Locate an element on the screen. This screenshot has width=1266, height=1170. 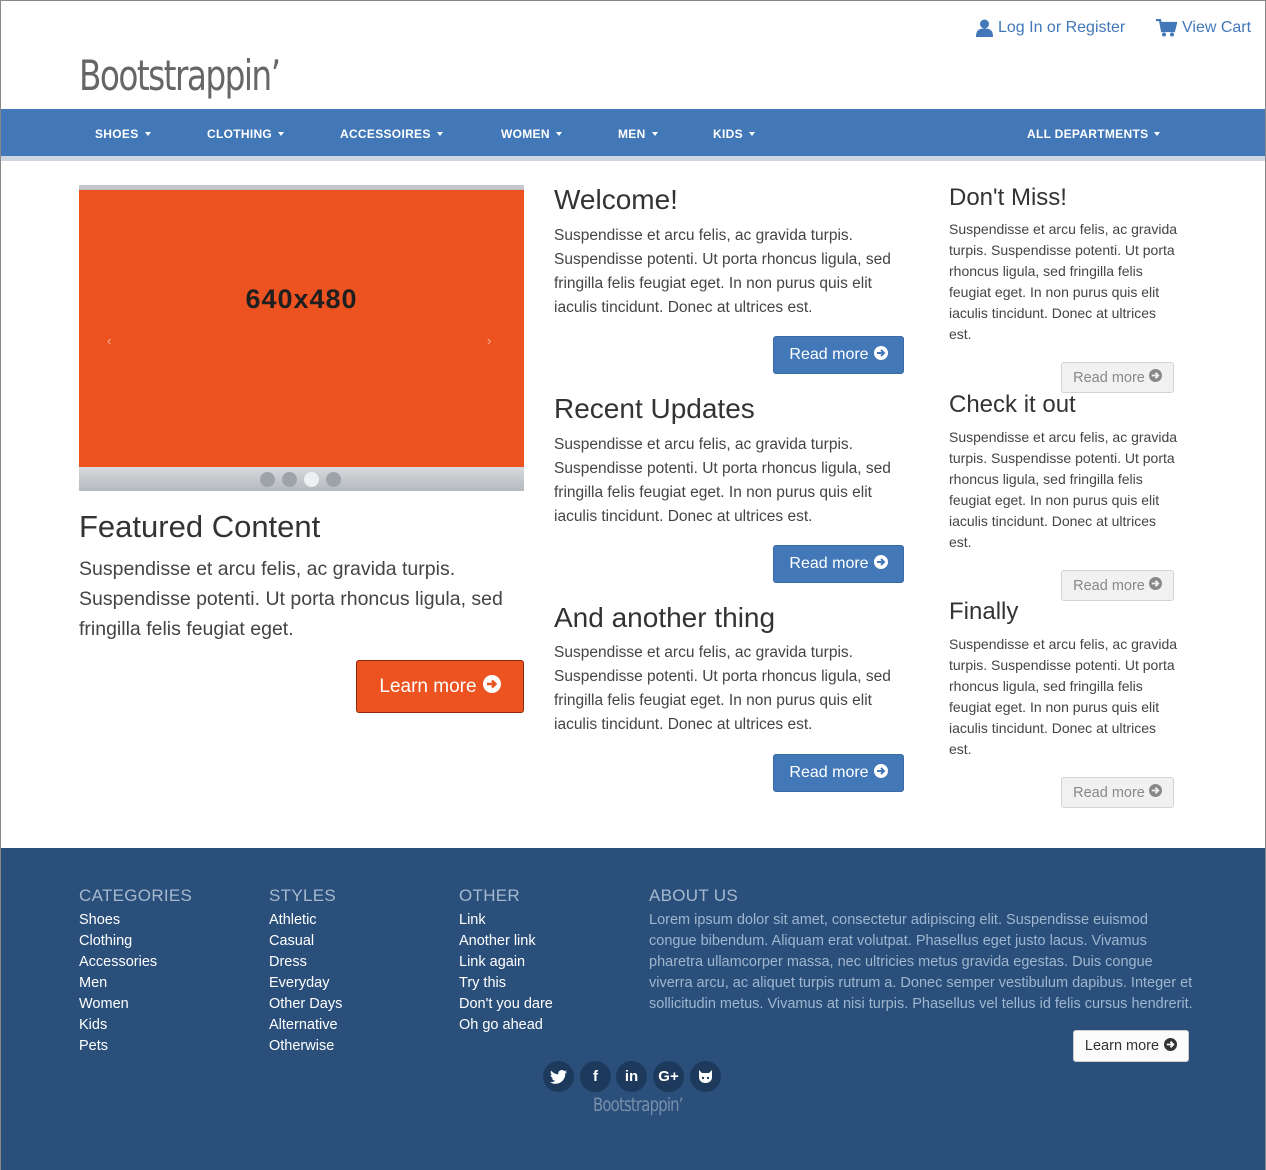
nav-clothing-label: CLOTHING is located at coordinates (240, 134).